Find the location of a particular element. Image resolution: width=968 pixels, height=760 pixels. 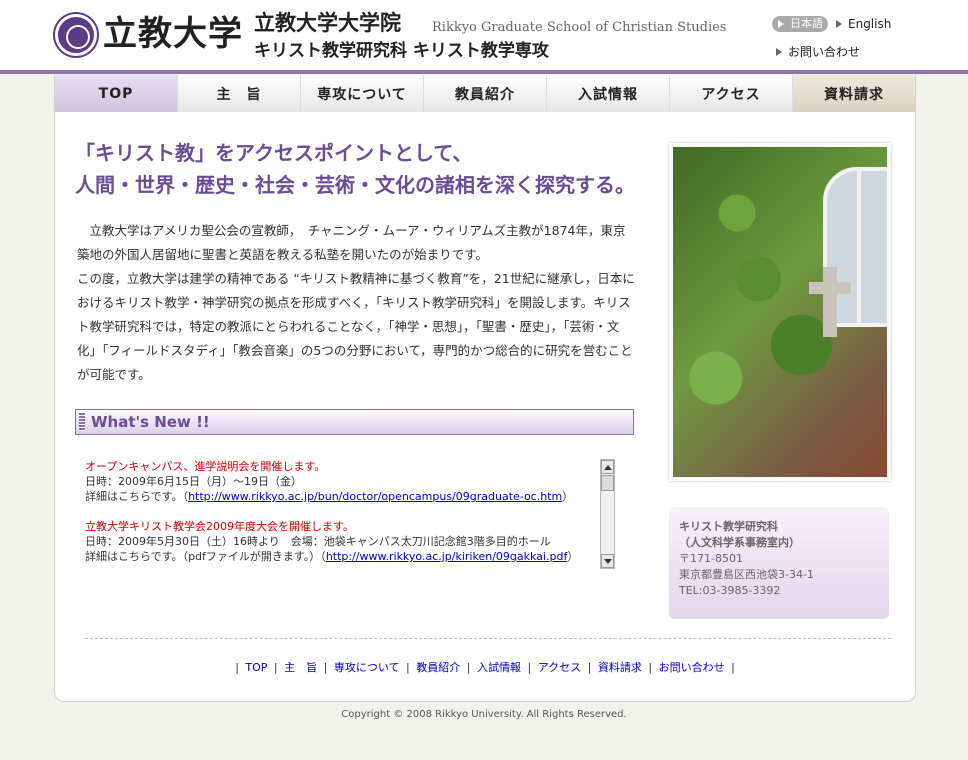

headline-line-1: 「キリスト教」をアクセスポイントとして、 is located at coordinates (274, 153).